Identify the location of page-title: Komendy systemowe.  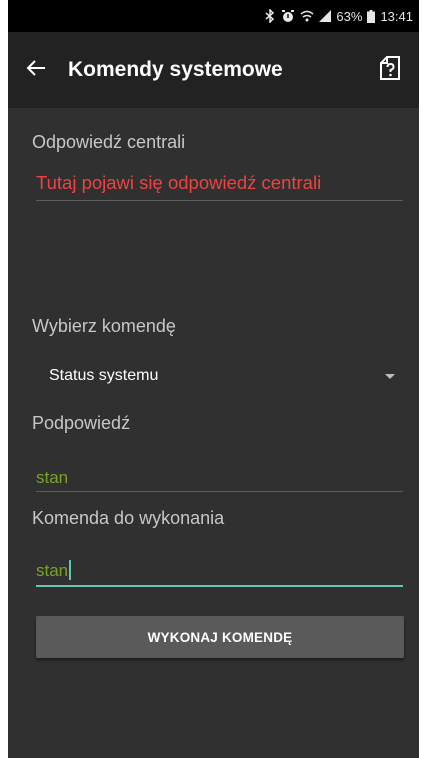
(175, 69).